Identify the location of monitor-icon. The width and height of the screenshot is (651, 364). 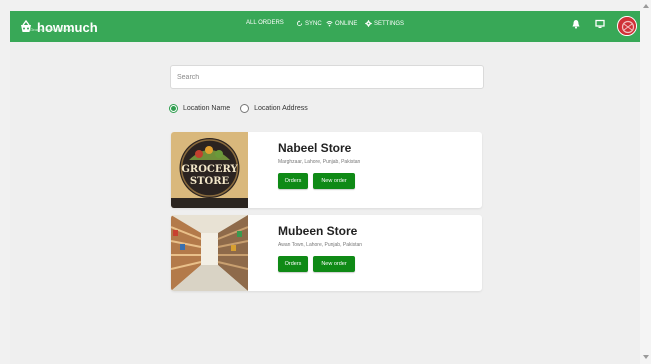
(600, 24).